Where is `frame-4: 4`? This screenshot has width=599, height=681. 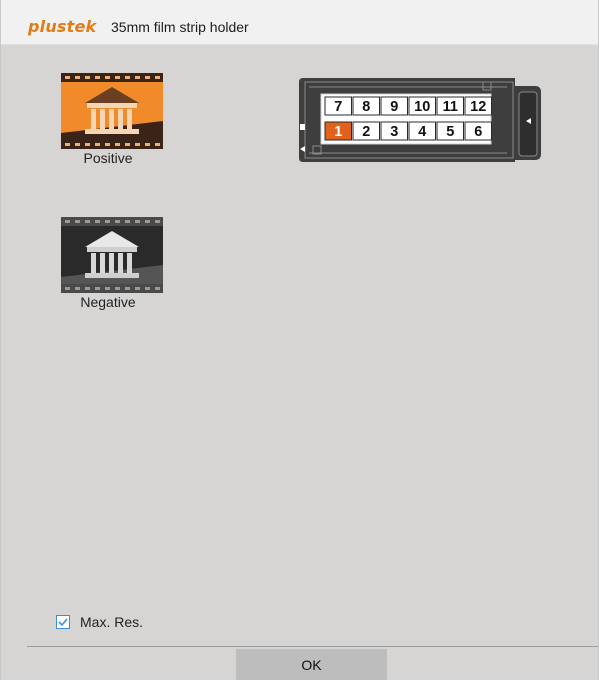 frame-4: 4 is located at coordinates (422, 131).